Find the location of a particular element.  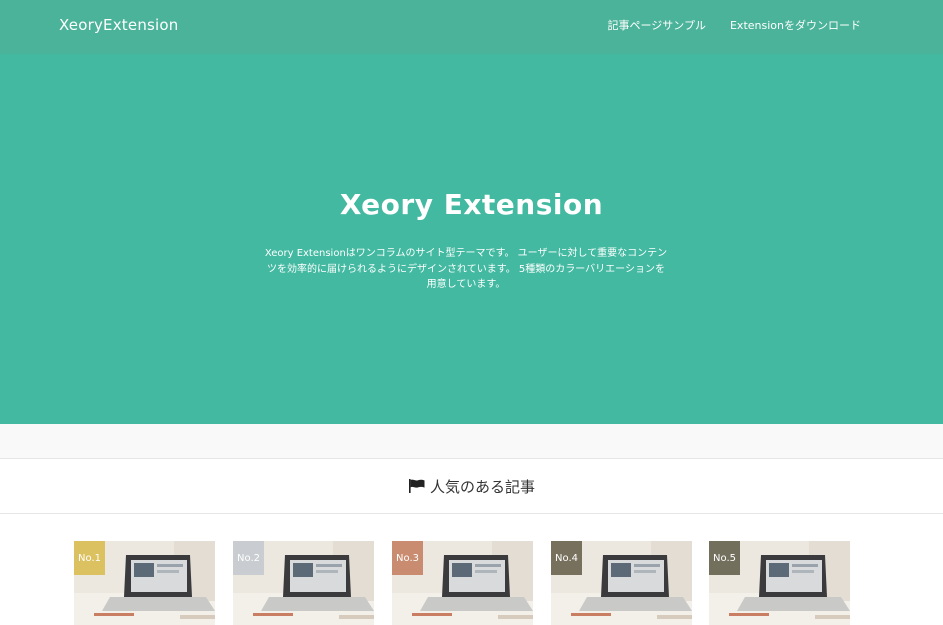

popular-post-card: No.1 is located at coordinates (144, 583).